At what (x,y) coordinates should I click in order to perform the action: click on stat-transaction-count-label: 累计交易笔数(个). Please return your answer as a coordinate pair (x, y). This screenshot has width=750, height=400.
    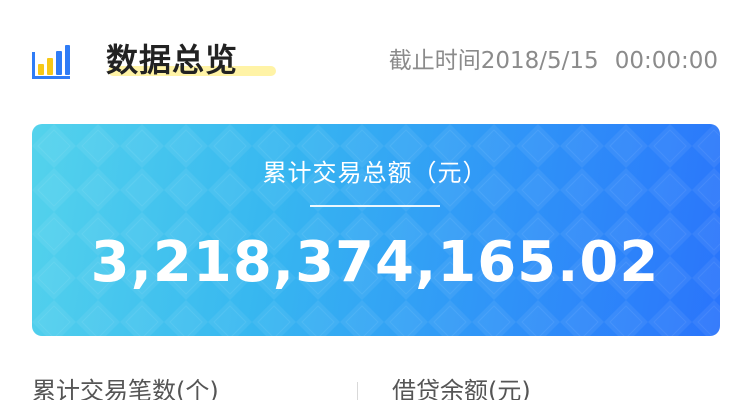
    Looking at the image, I should click on (125, 388).